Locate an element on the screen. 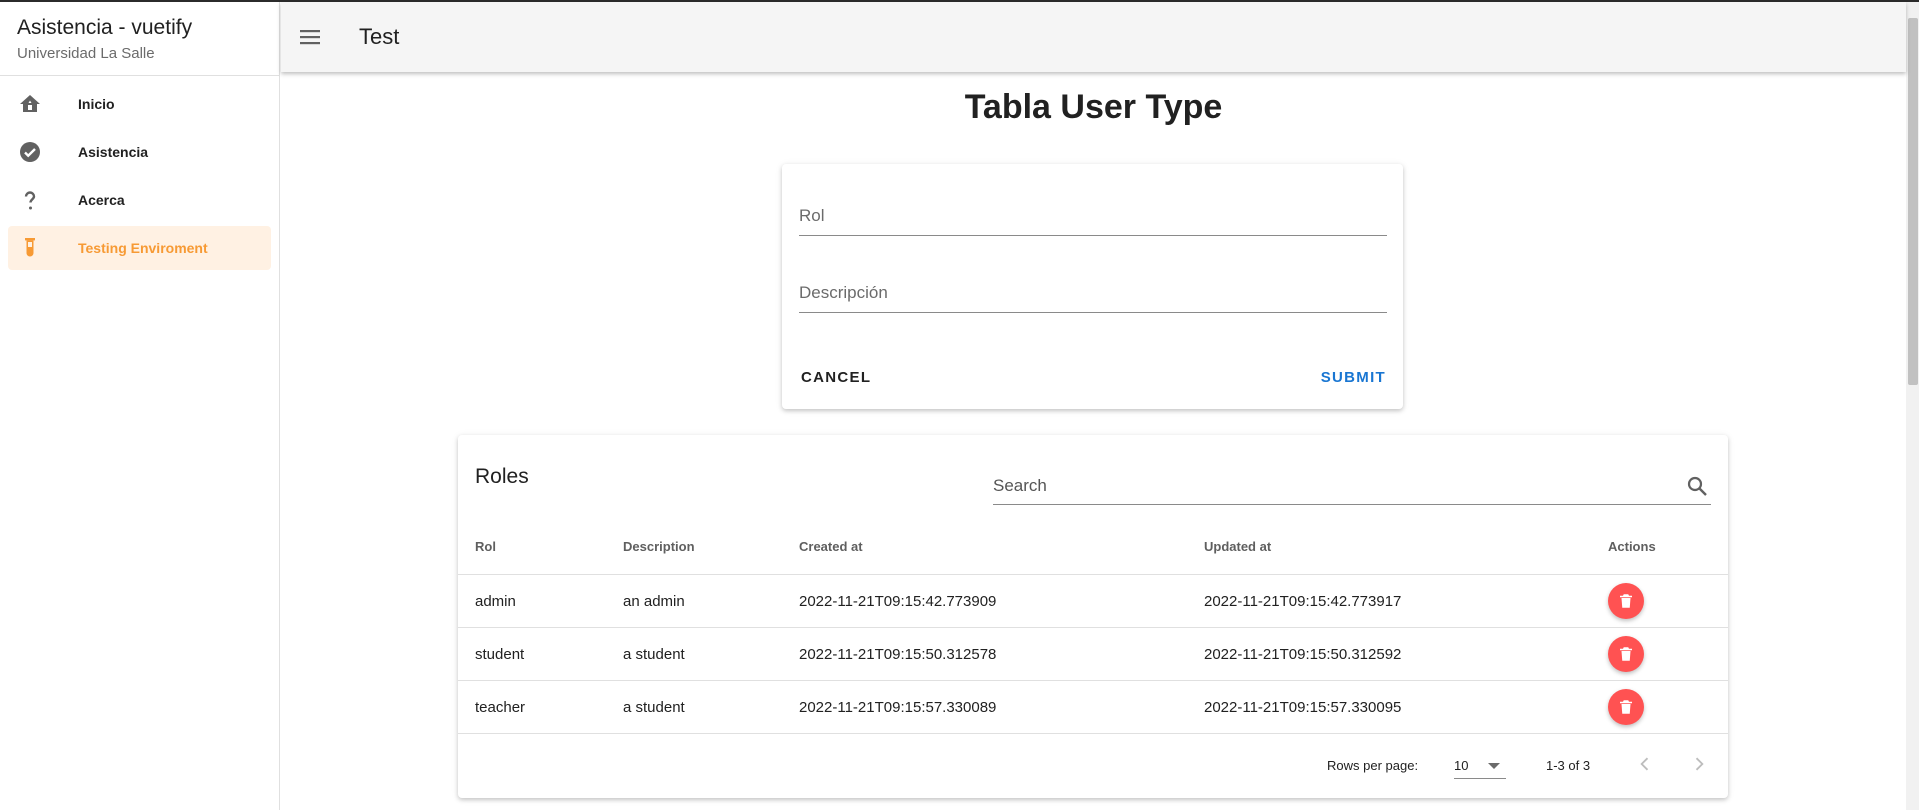  check-circle-icon is located at coordinates (30, 152).